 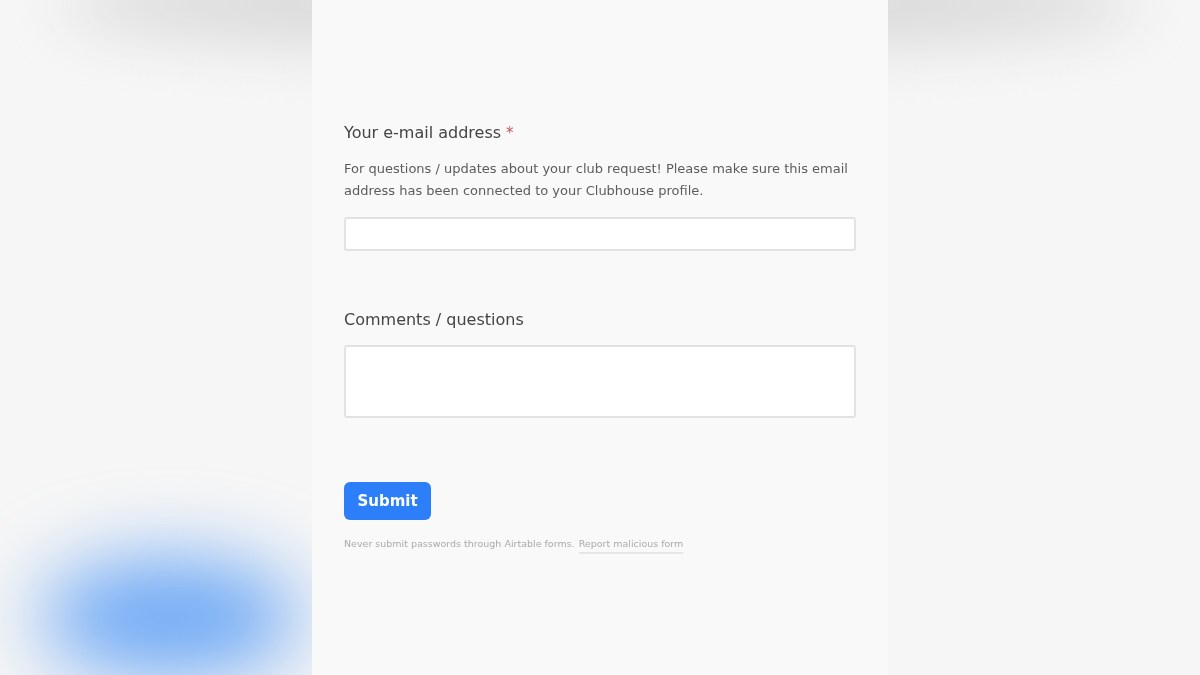 I want to click on field-description: For questions / updates about your club request! Please make sure this email address has been connected to your Clubhouse profile., so click(x=596, y=180).